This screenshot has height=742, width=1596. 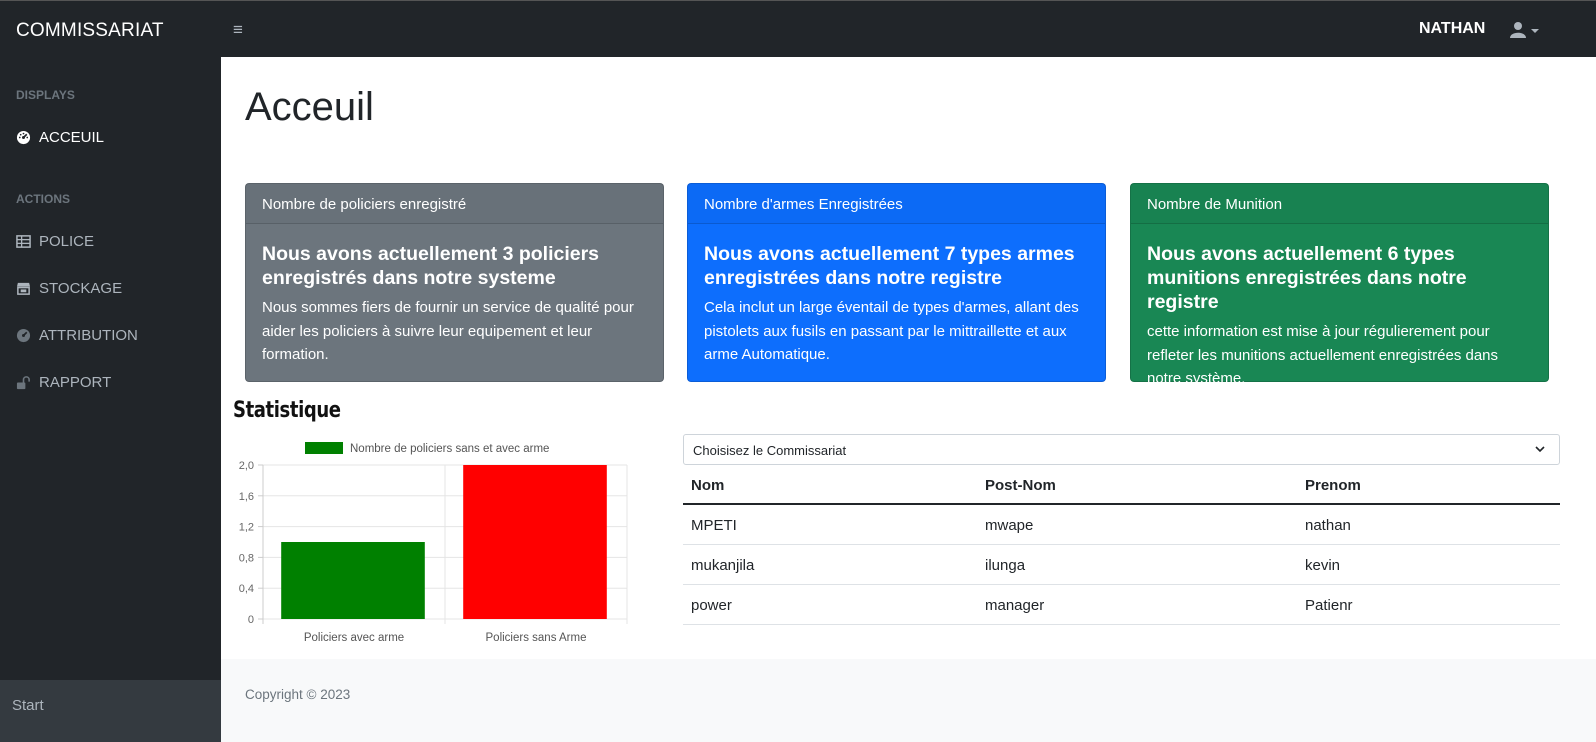 I want to click on sidebar-item-label: STOCKAGE, so click(x=81, y=288).